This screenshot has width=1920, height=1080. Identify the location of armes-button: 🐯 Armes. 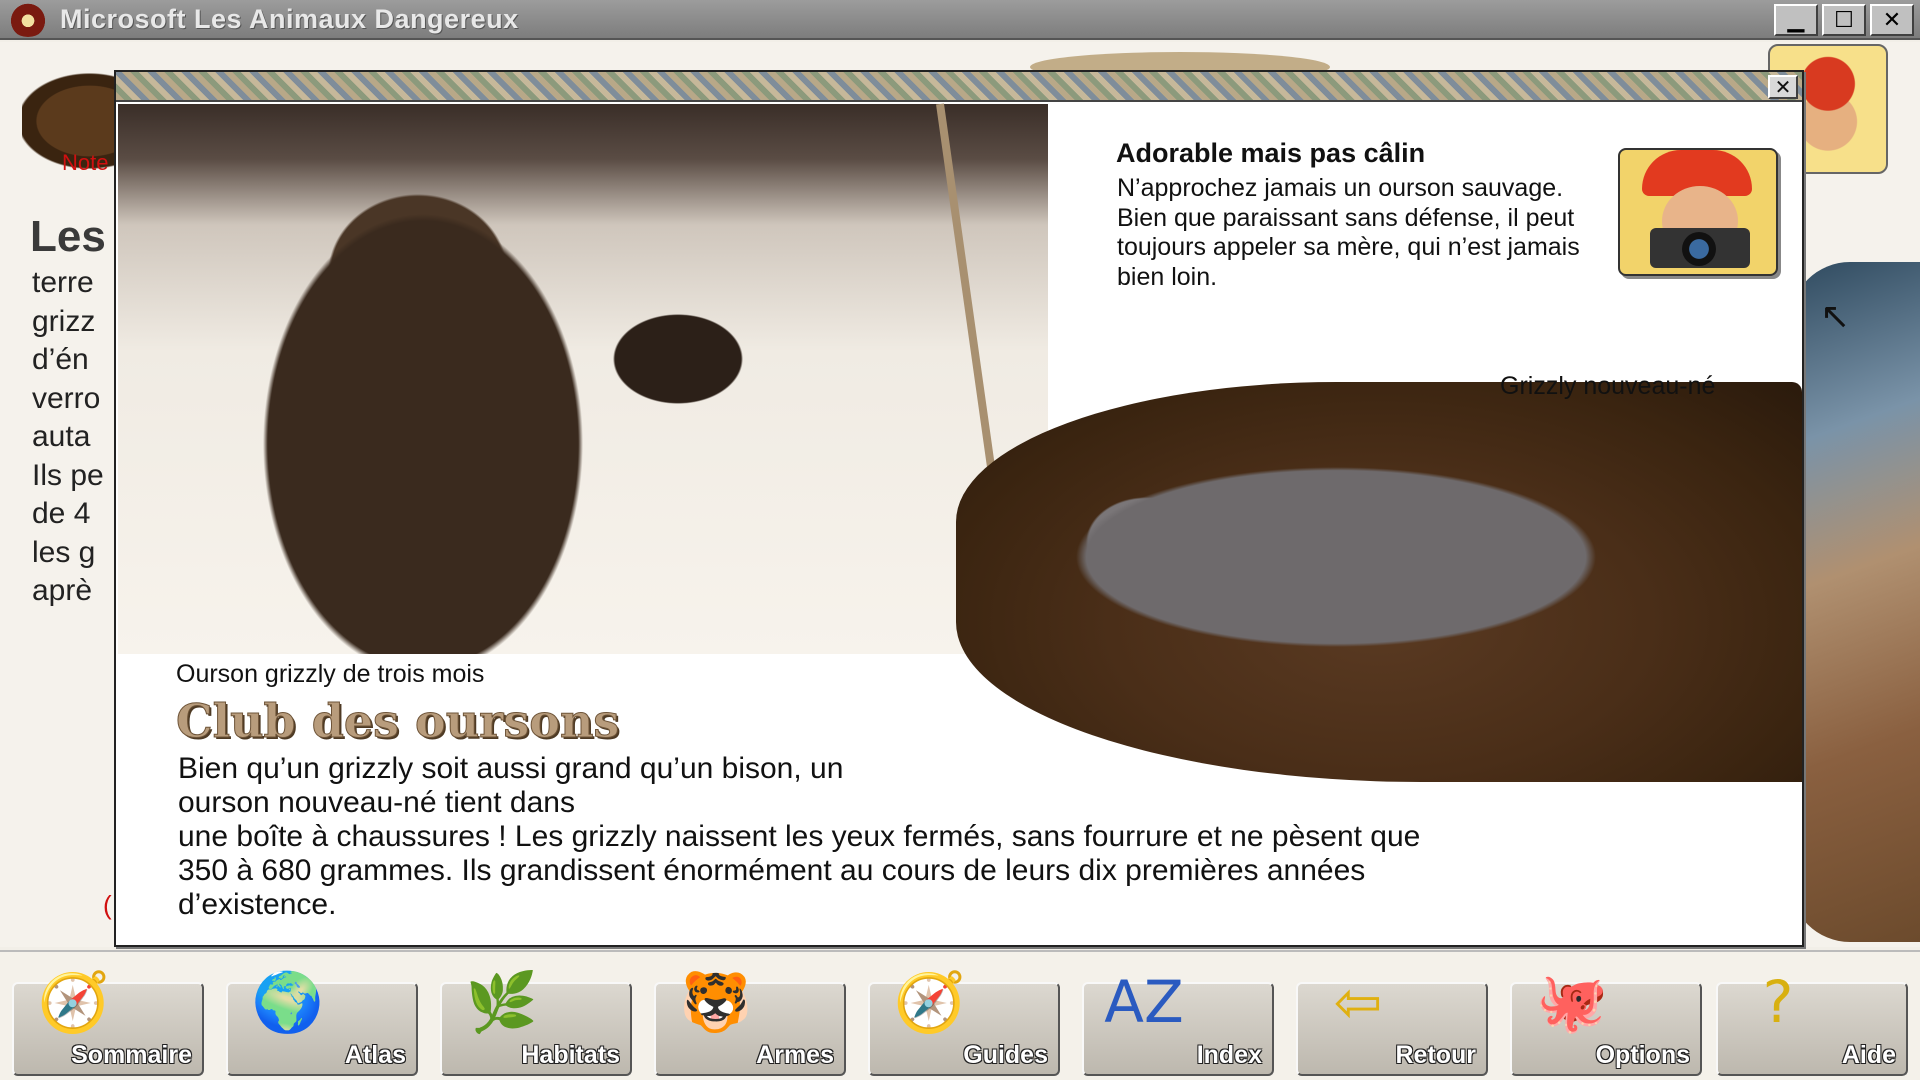
(750, 1022).